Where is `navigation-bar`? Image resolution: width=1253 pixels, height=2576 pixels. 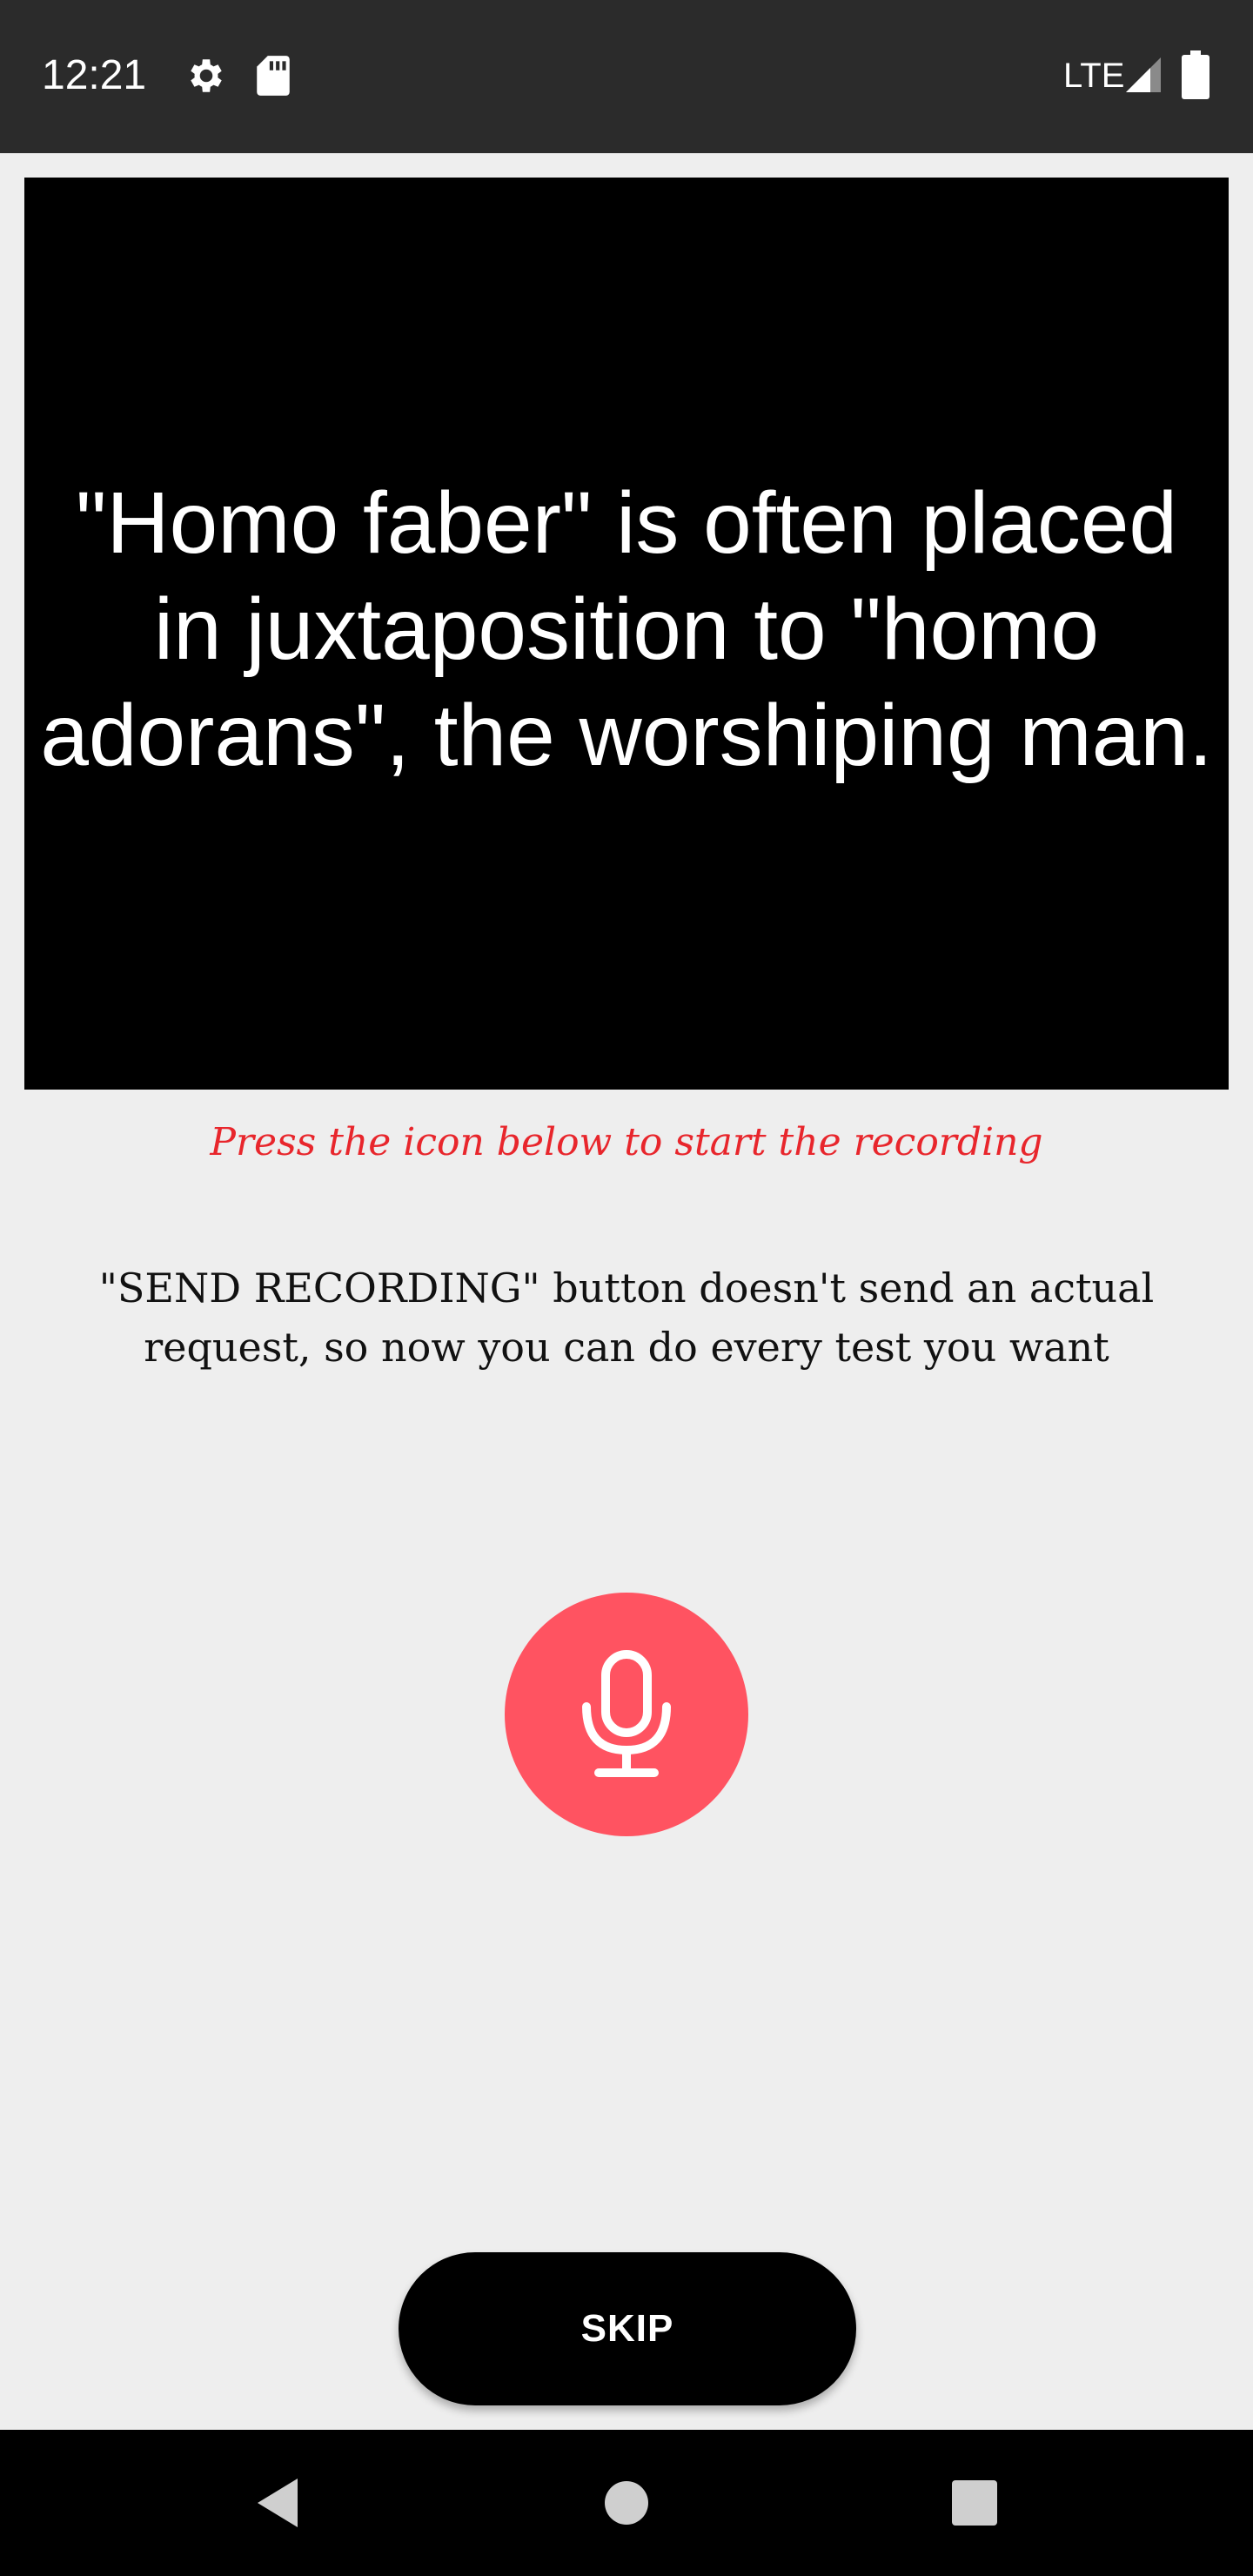
navigation-bar is located at coordinates (626, 2503).